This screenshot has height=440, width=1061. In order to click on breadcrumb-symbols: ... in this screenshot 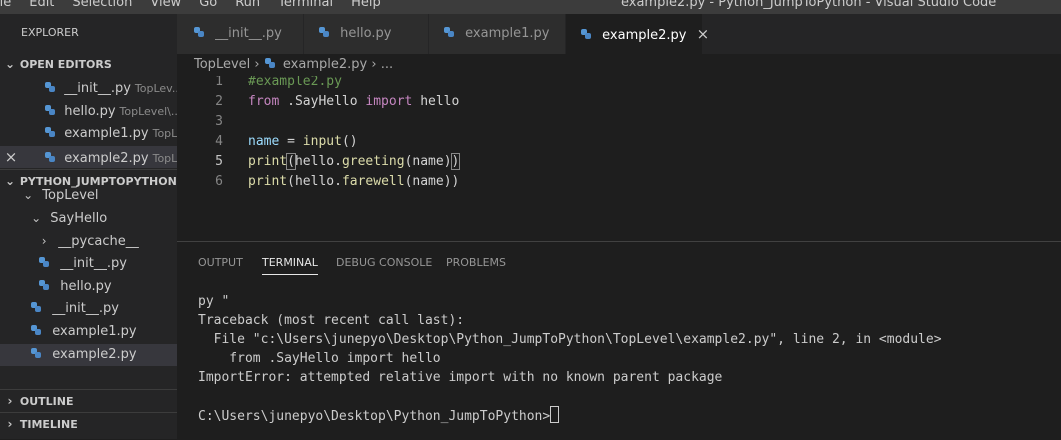, I will do `click(387, 64)`.